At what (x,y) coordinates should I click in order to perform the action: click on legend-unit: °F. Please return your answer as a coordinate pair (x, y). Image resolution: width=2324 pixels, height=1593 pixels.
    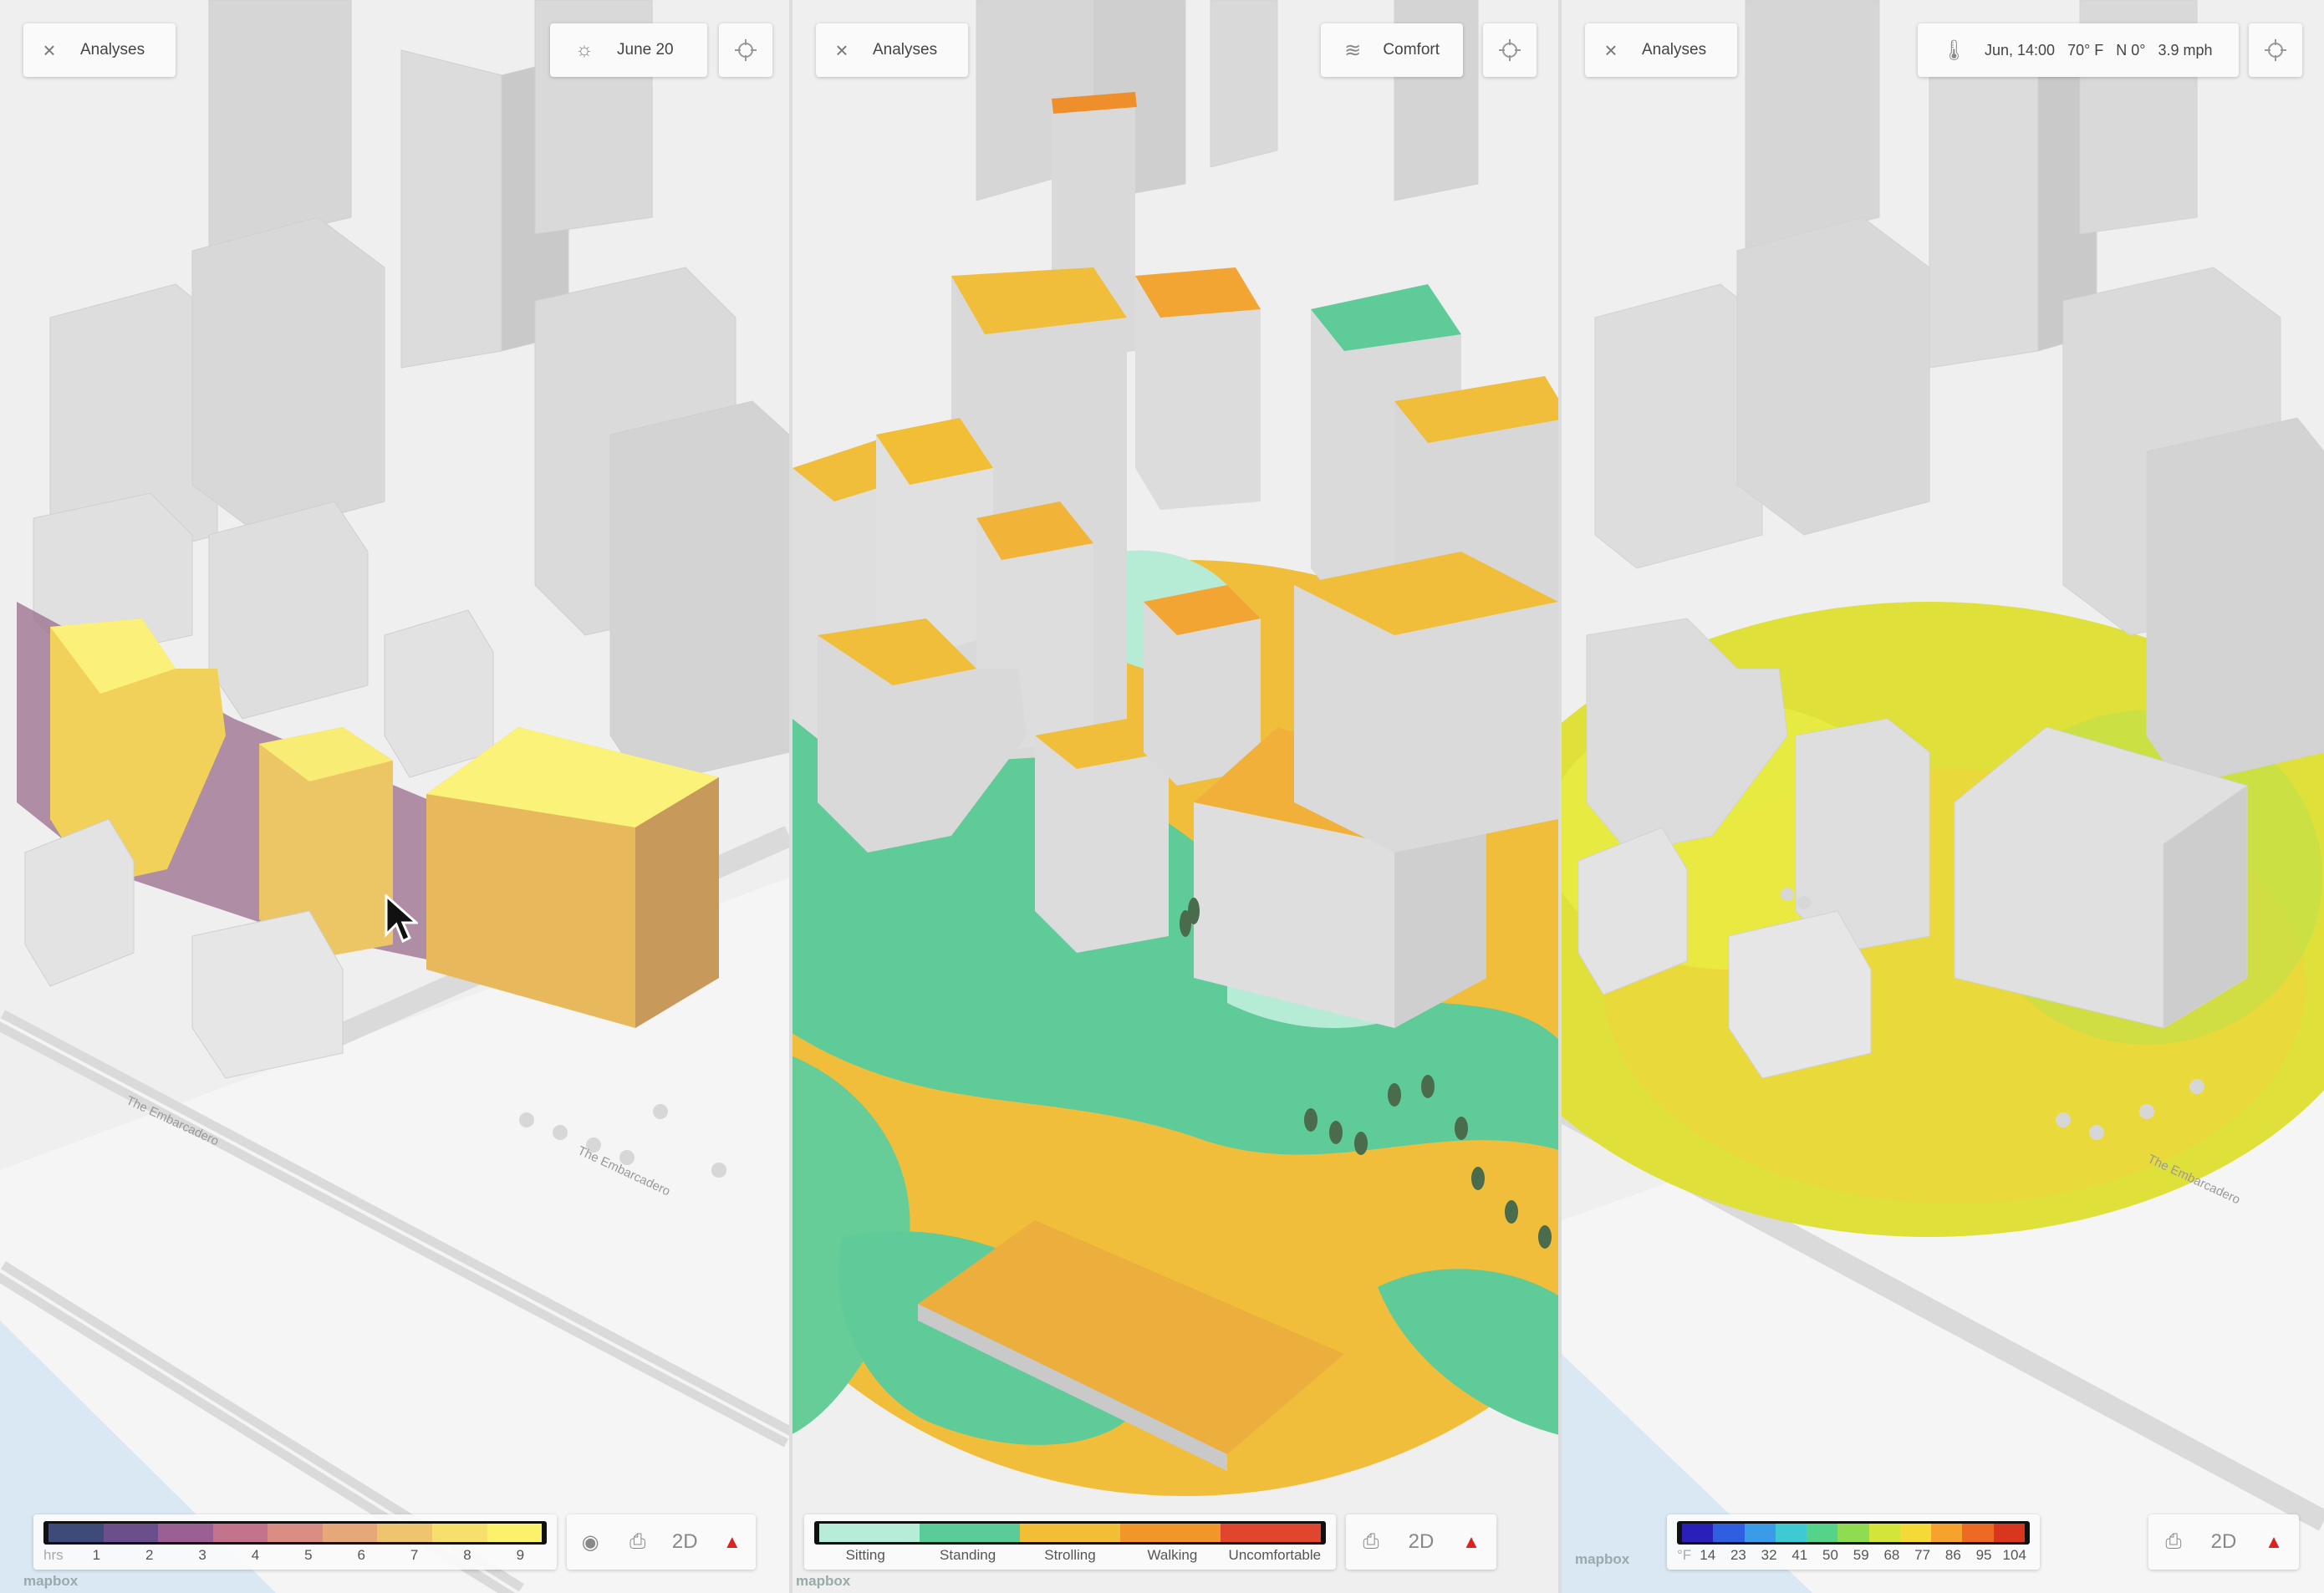
    Looking at the image, I should click on (1684, 1555).